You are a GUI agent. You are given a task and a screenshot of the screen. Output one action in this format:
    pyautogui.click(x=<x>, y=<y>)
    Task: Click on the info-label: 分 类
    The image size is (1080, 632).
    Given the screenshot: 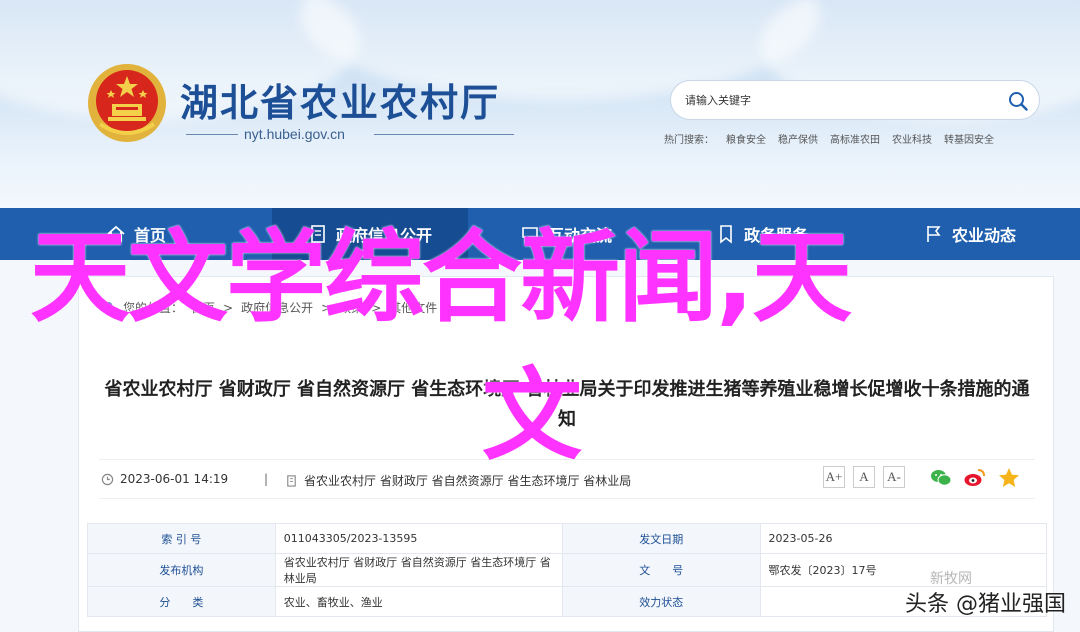 What is the action you would take?
    pyautogui.click(x=181, y=601)
    